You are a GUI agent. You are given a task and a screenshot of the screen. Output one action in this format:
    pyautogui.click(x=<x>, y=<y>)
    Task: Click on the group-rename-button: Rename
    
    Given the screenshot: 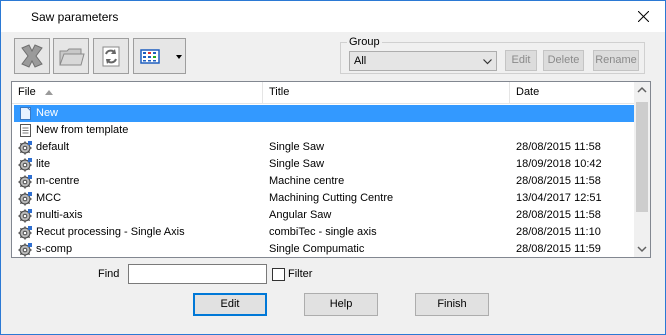 What is the action you would take?
    pyautogui.click(x=616, y=60)
    